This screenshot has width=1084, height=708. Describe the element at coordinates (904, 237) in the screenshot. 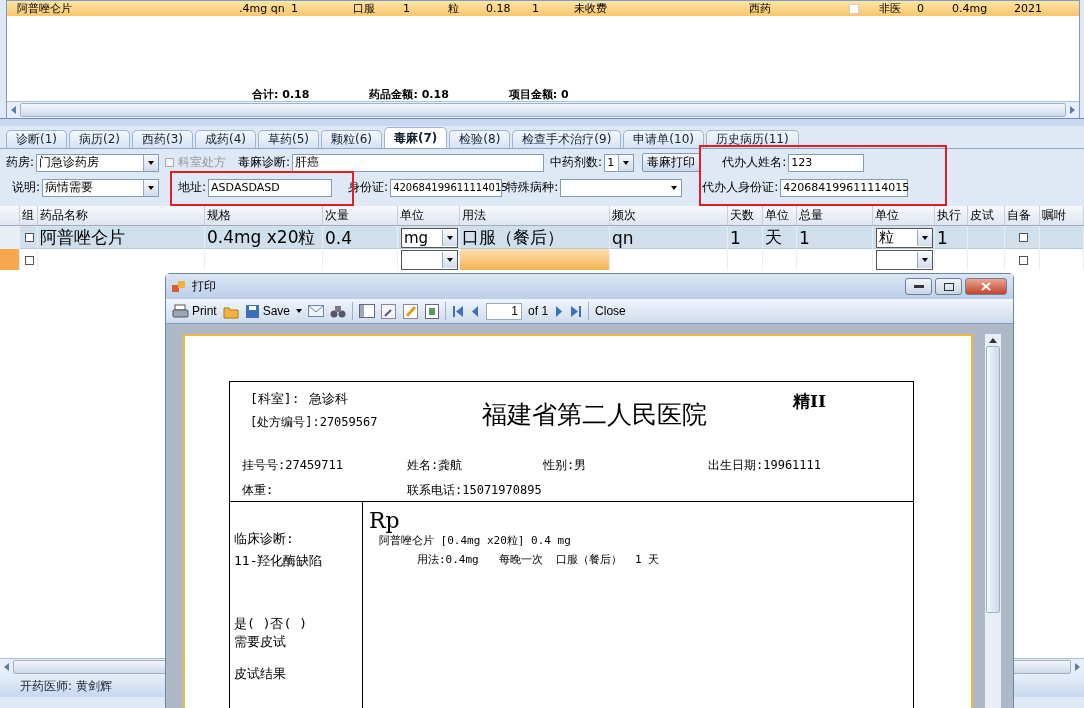

I see `unit-dropdown: 粒` at that location.